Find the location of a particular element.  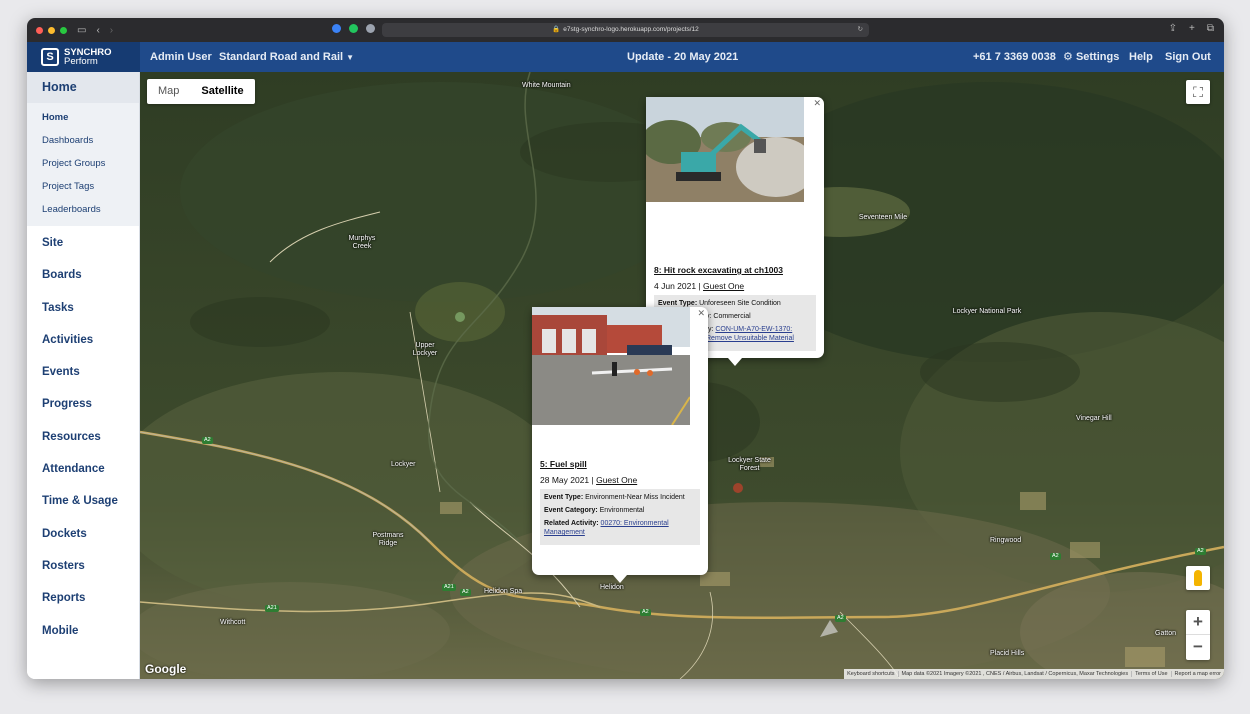

map-type-map-button: Map is located at coordinates (168, 91).